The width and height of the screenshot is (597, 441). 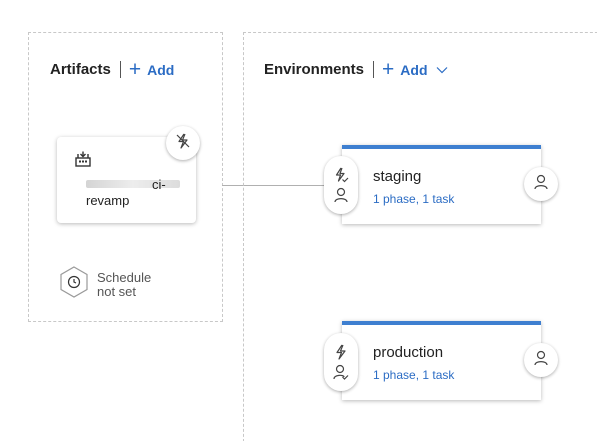 I want to click on artifact-name-line1: ci-, so click(x=159, y=184).